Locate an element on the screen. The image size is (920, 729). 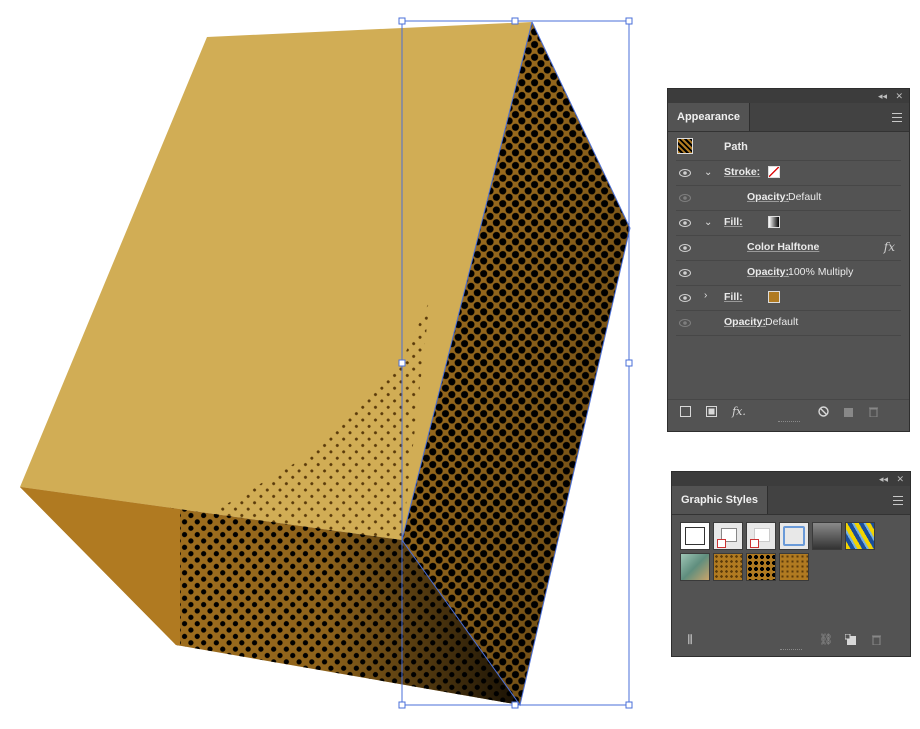
gradient-fill-swatch is located at coordinates (774, 222).